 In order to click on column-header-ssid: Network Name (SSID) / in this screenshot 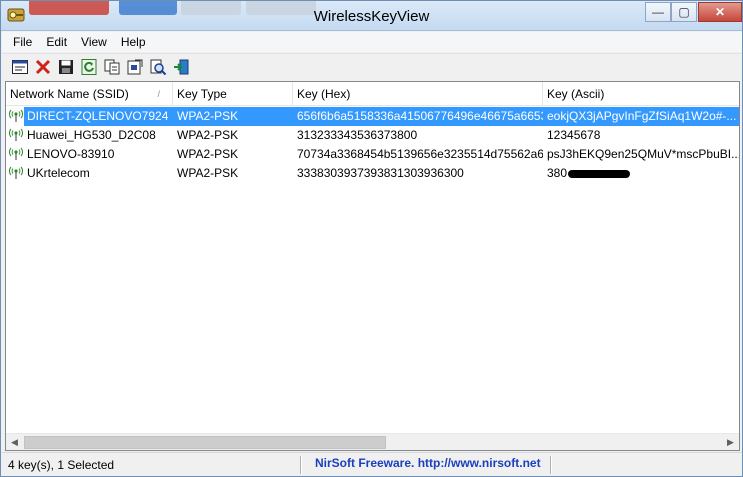, I will do `click(89, 94)`.